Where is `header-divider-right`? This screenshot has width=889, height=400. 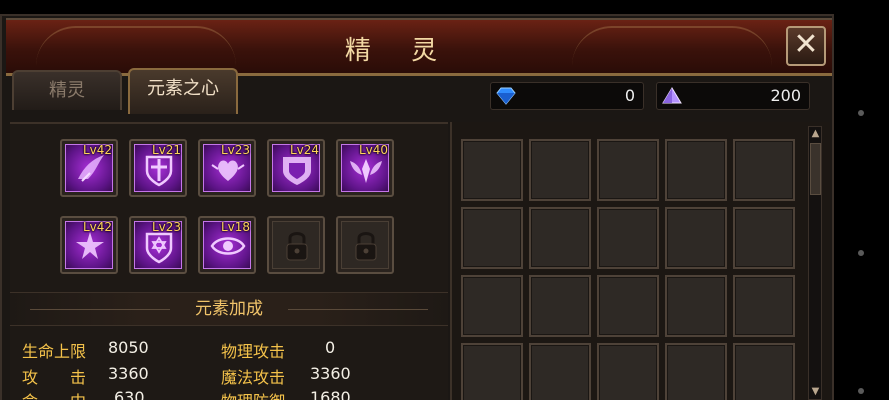
header-divider-right is located at coordinates (358, 309).